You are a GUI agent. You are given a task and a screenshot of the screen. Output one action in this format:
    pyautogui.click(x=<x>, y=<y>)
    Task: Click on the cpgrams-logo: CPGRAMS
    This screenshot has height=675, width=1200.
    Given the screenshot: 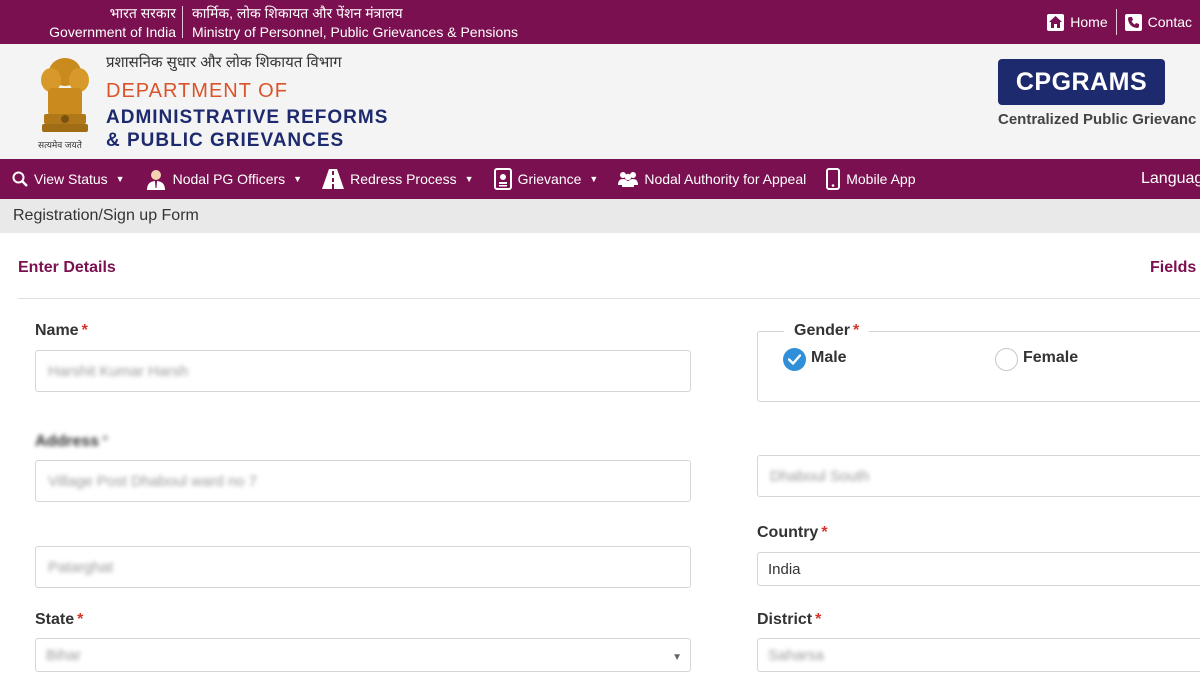 What is the action you would take?
    pyautogui.click(x=1081, y=82)
    